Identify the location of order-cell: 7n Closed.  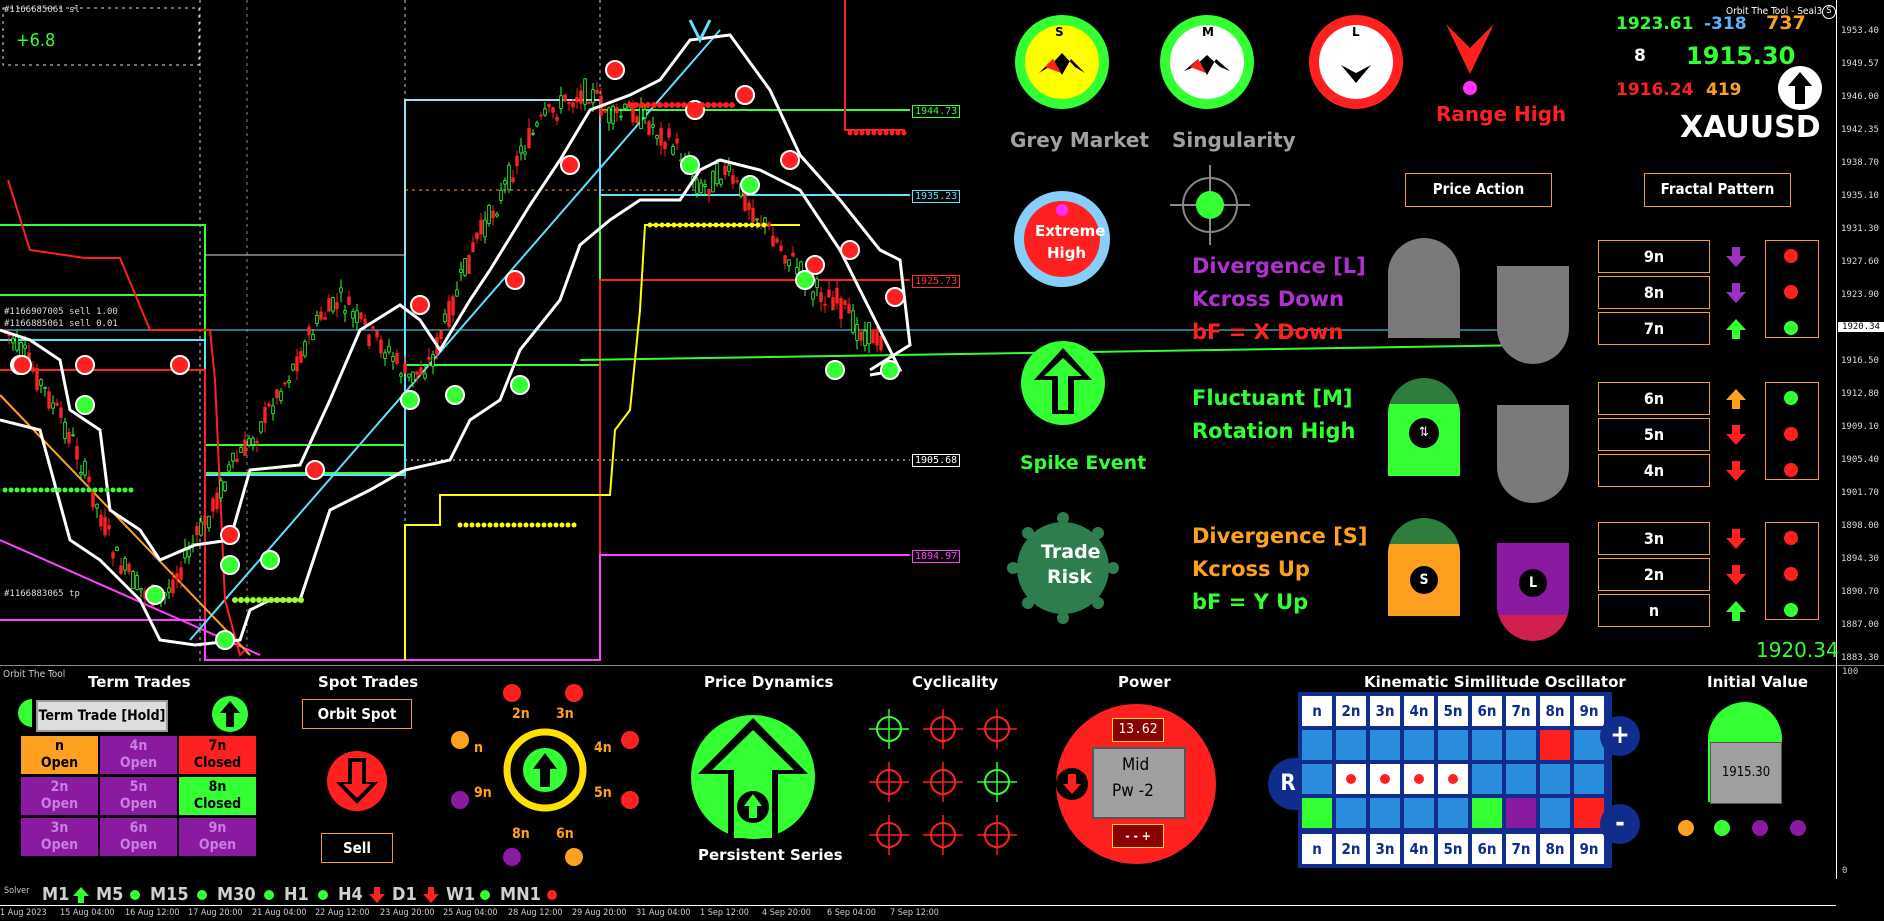
(217, 755).